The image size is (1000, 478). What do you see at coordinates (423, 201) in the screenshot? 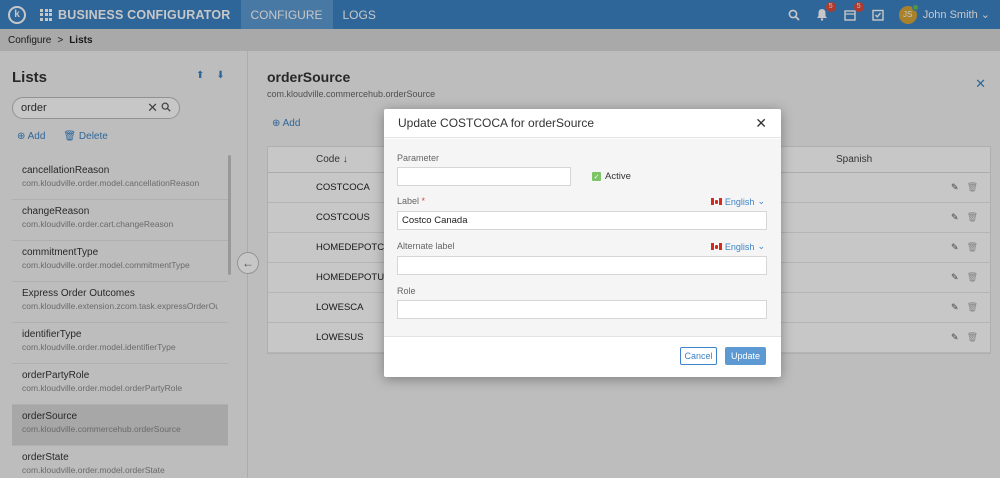
I see `required-mark: *` at bounding box center [423, 201].